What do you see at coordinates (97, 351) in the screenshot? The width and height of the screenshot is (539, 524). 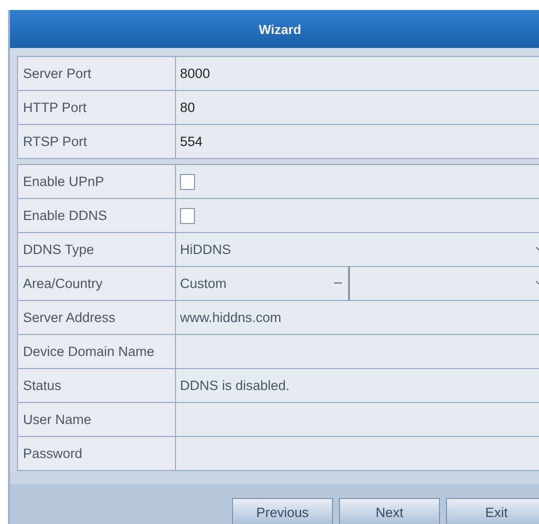 I see `field-label: Device Domain Name` at bounding box center [97, 351].